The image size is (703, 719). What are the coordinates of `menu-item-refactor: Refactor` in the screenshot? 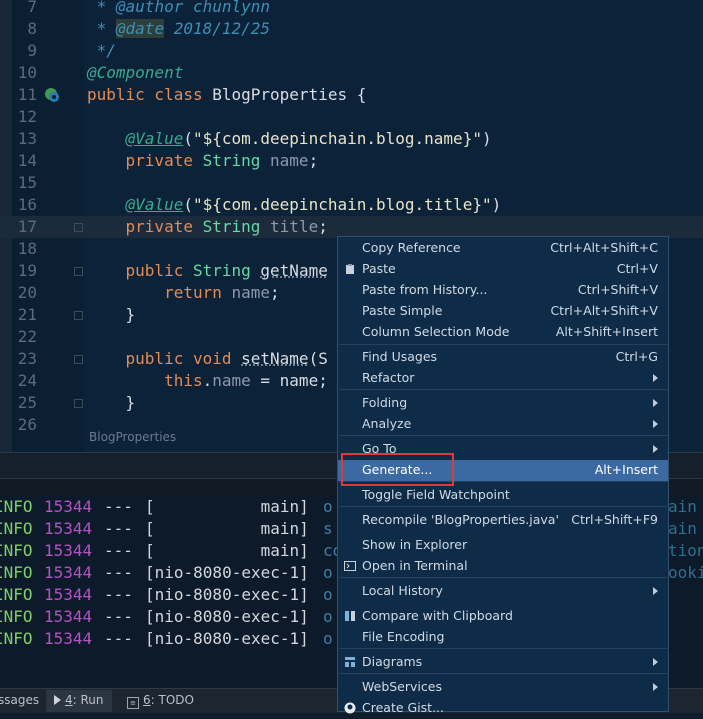 It's located at (503, 378).